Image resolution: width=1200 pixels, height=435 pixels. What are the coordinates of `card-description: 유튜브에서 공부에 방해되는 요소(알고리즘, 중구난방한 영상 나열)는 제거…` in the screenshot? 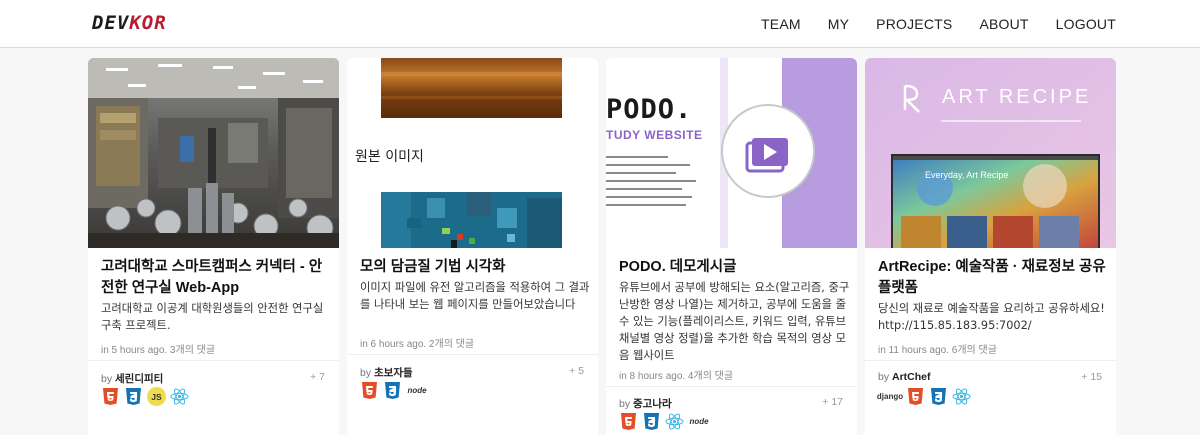 It's located at (734, 321).